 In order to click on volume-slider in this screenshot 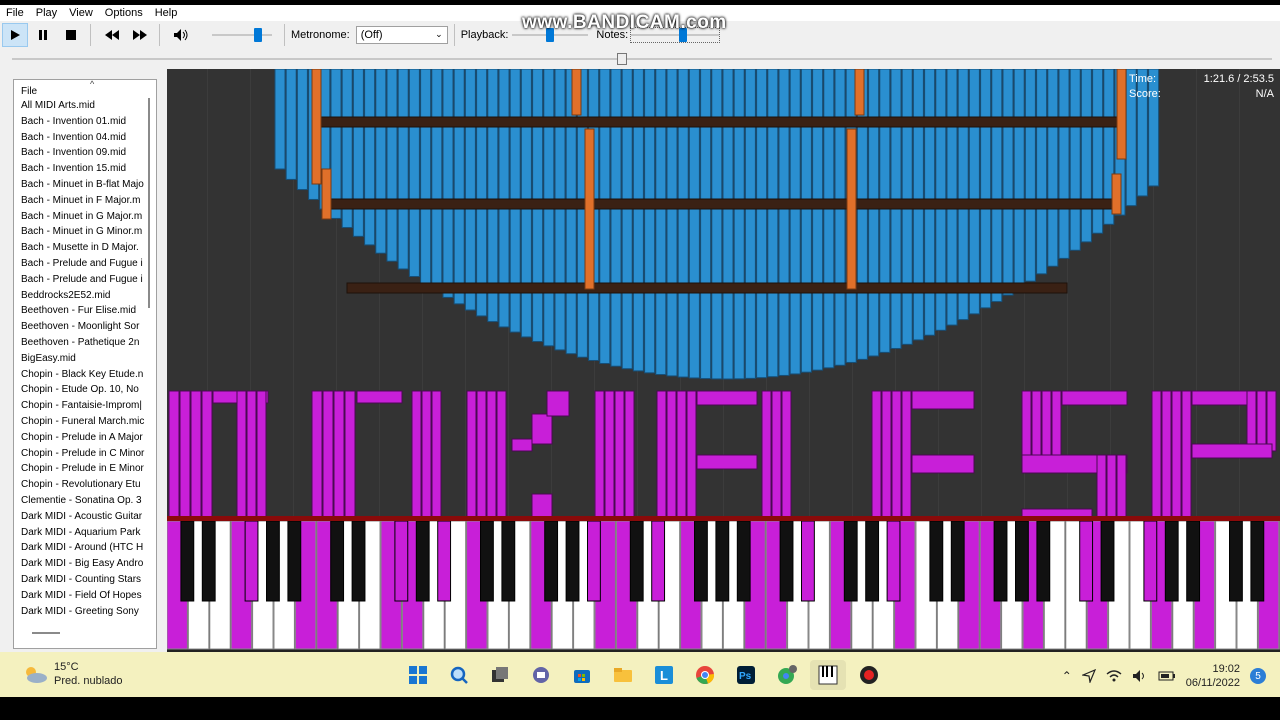, I will do `click(242, 35)`.